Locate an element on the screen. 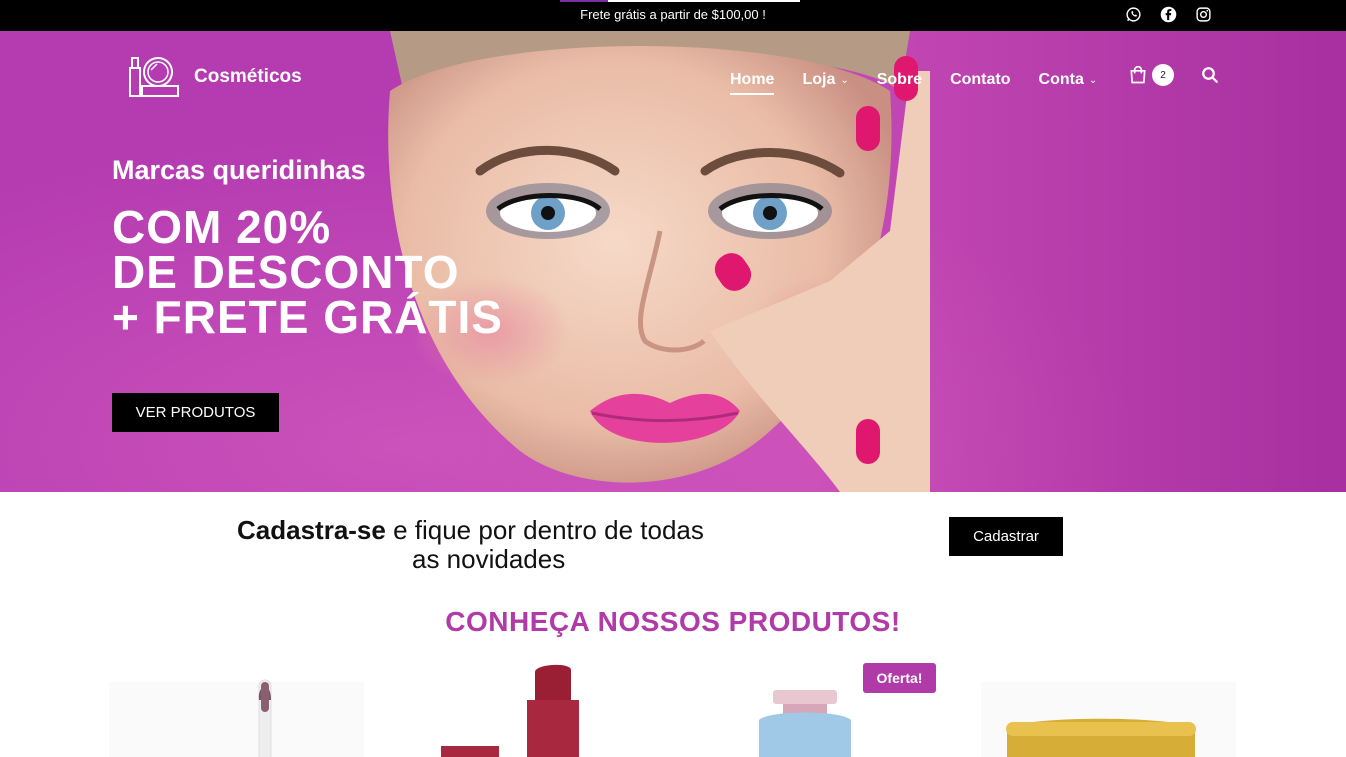 This screenshot has width=1346, height=757. sale-badge: Oferta! is located at coordinates (899, 678).